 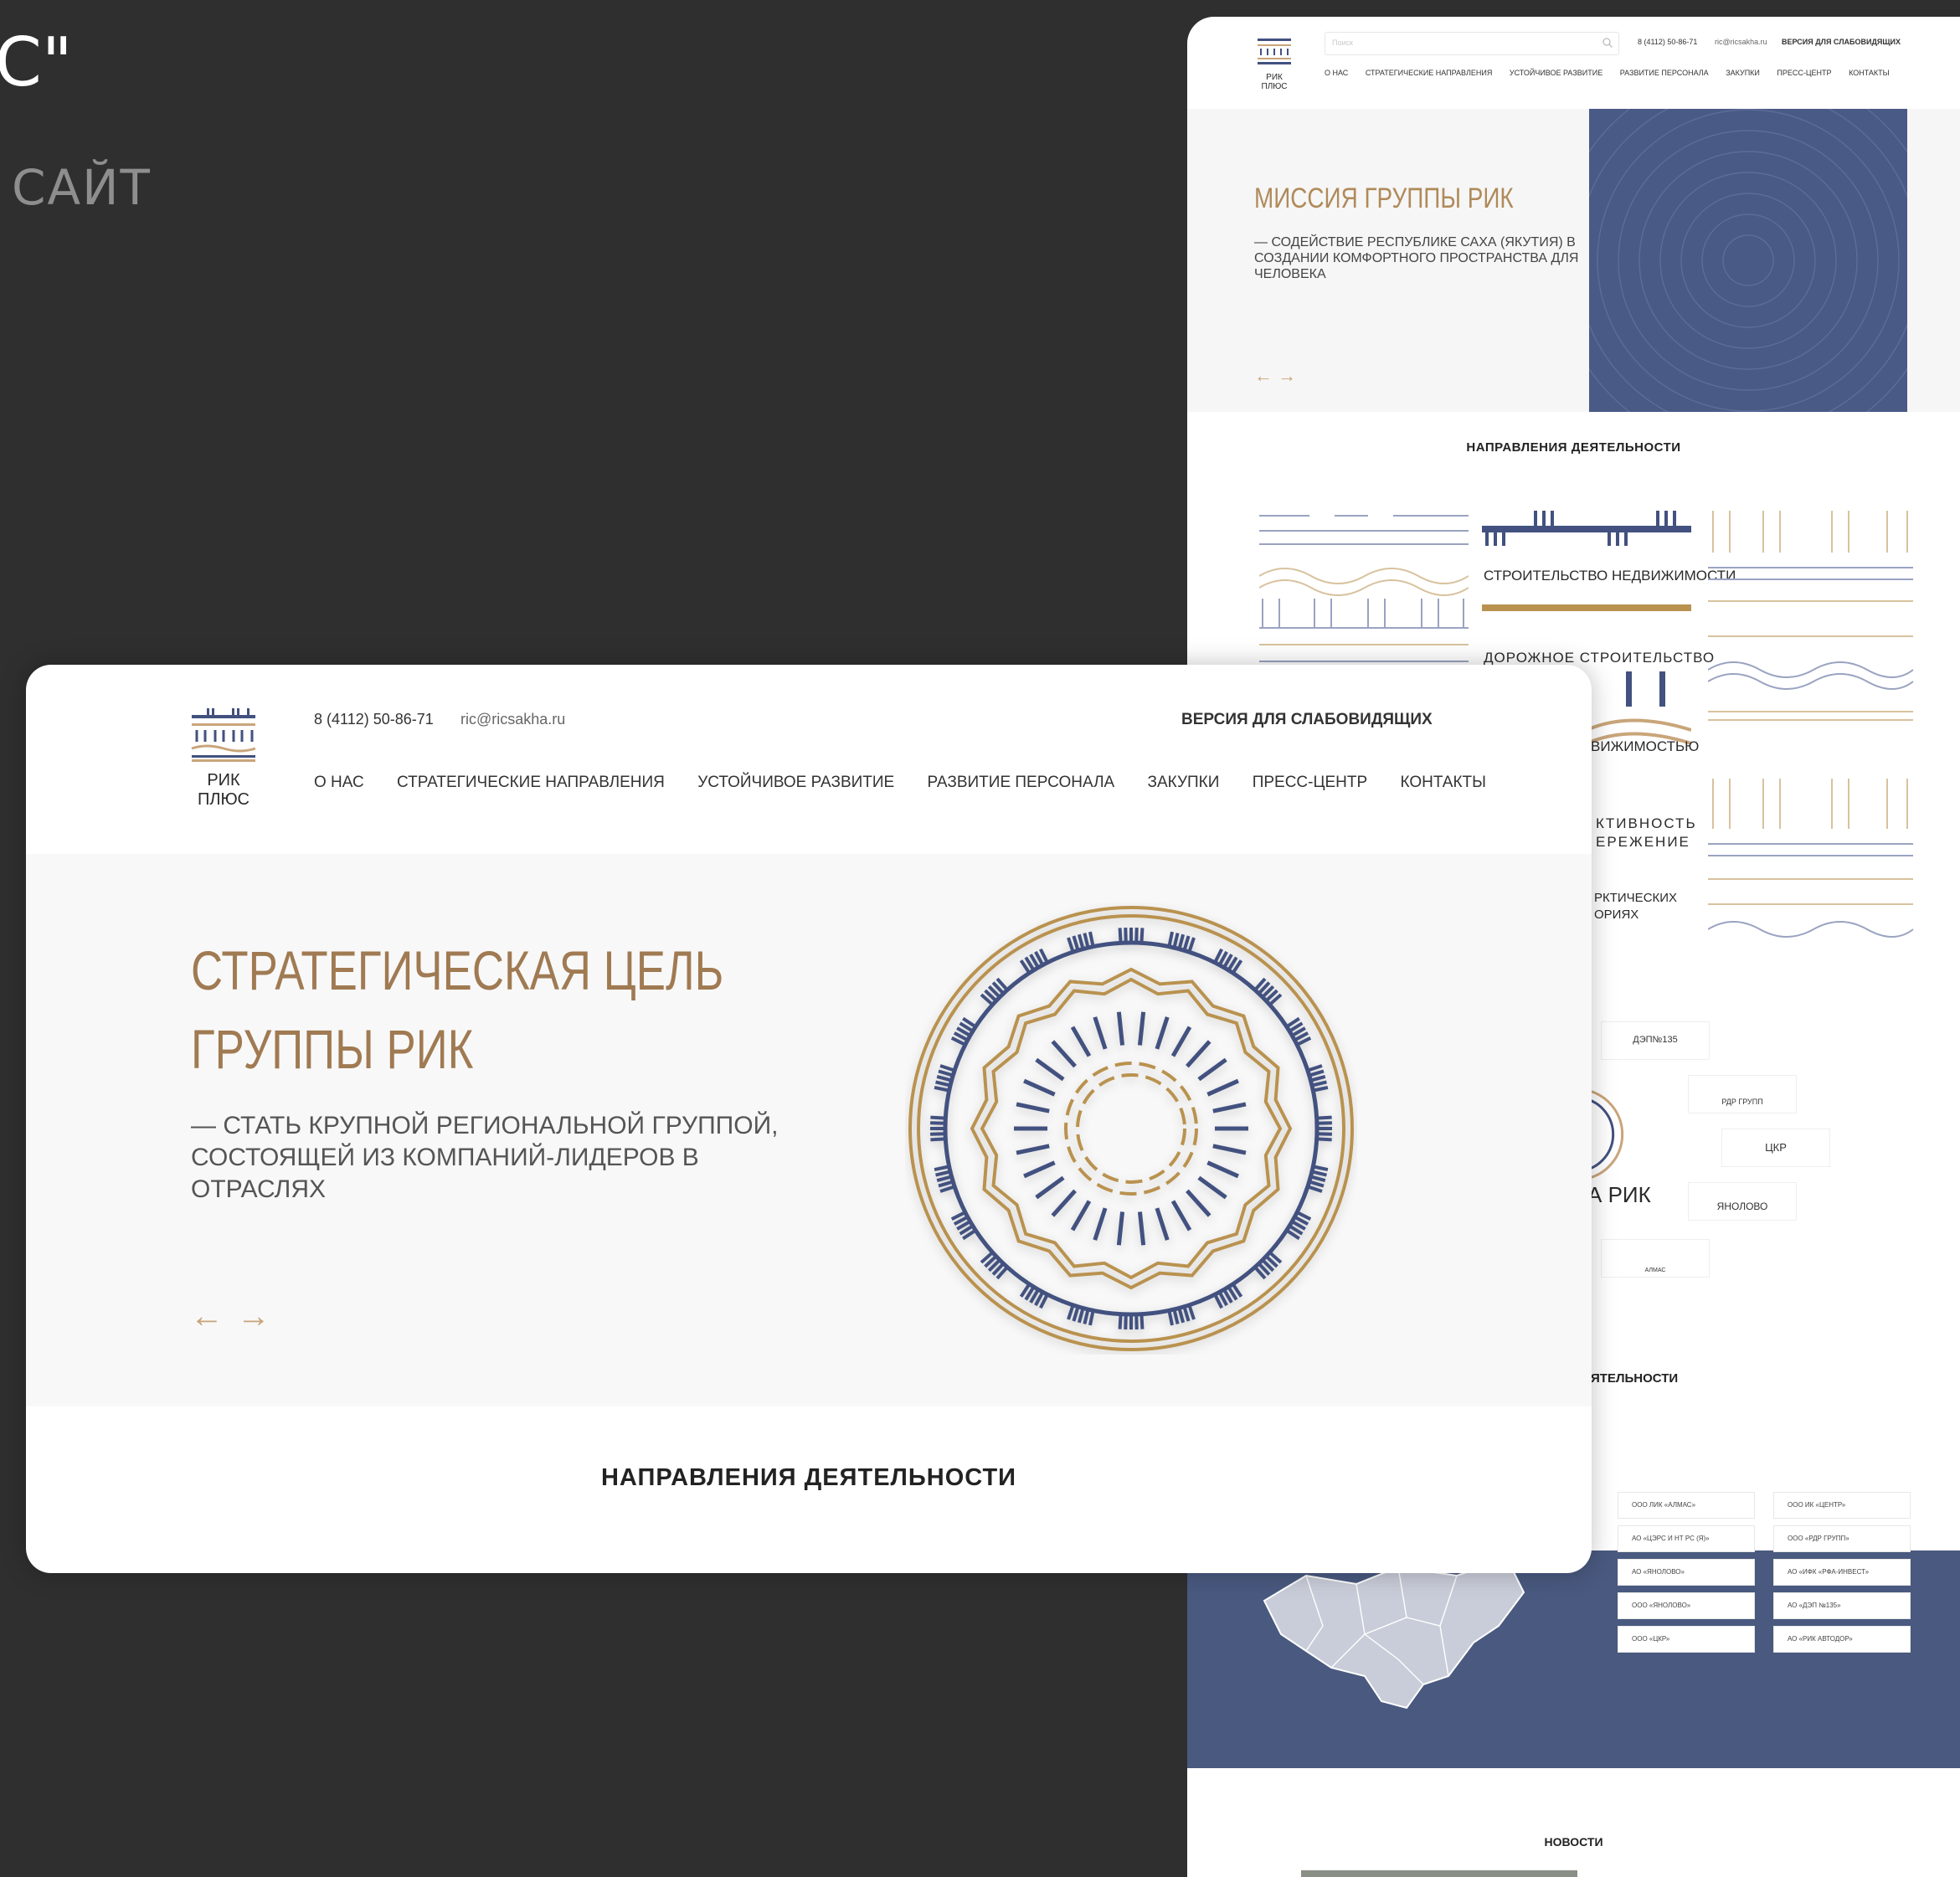 I want to click on front-logo-text: РИК ПЛЮС, so click(x=224, y=790).